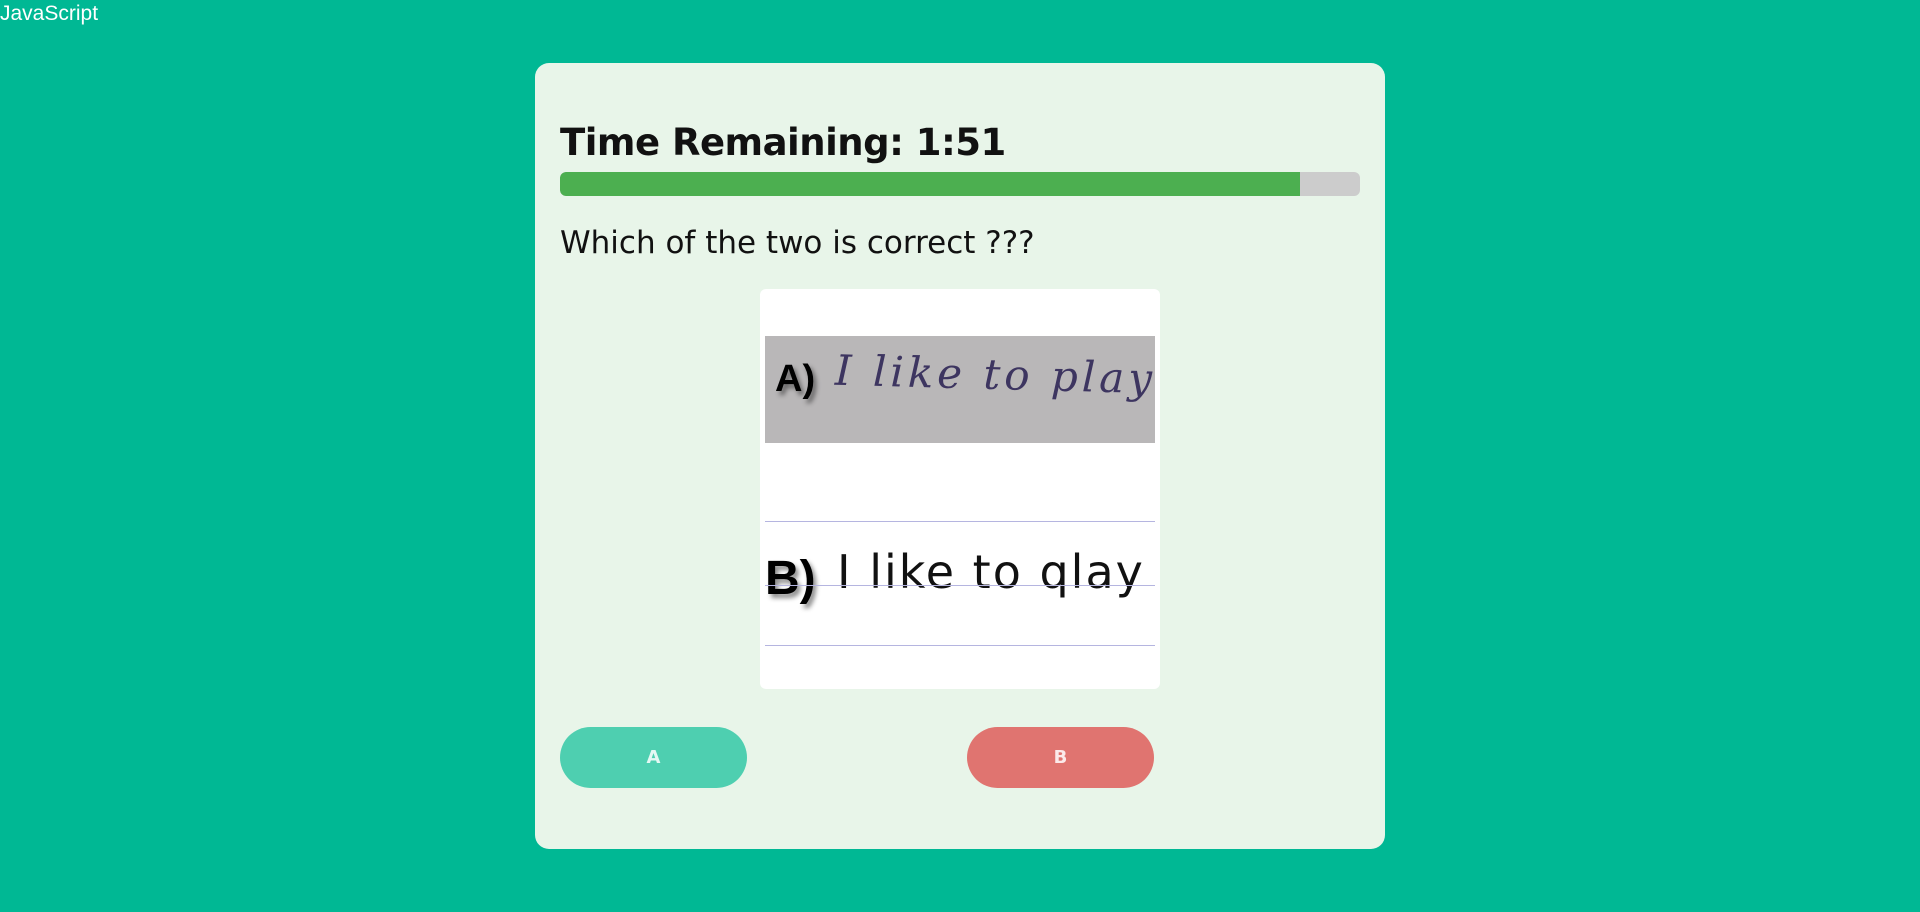 This screenshot has width=1920, height=912. What do you see at coordinates (930, 184) in the screenshot?
I see `time-progress-fill` at bounding box center [930, 184].